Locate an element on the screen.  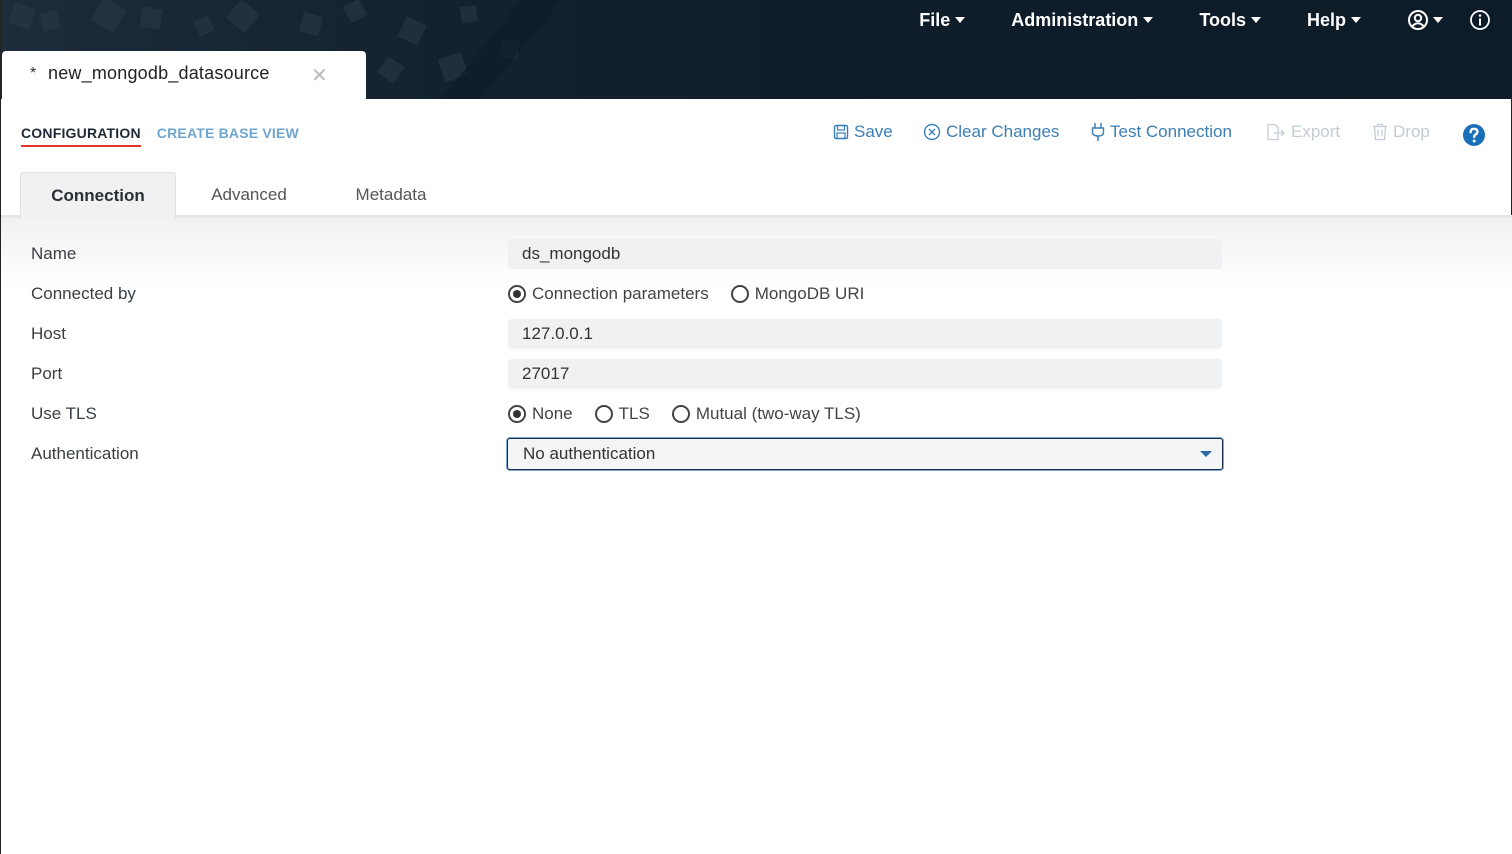
menu-administration: Administration is located at coordinates (1082, 20).